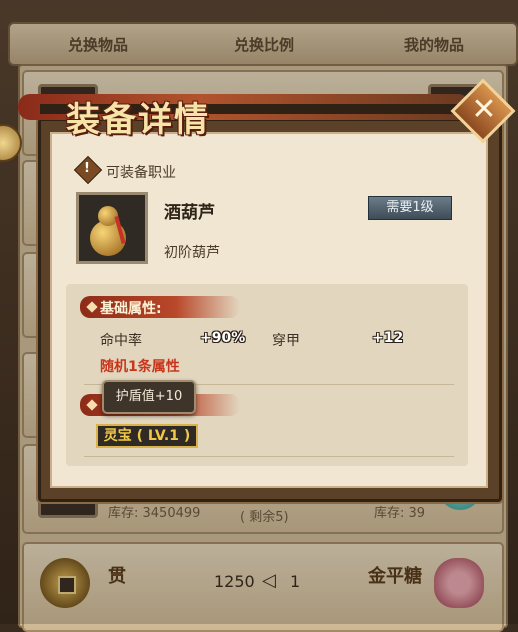 This screenshot has height=632, width=518. I want to click on divider, so click(269, 456).